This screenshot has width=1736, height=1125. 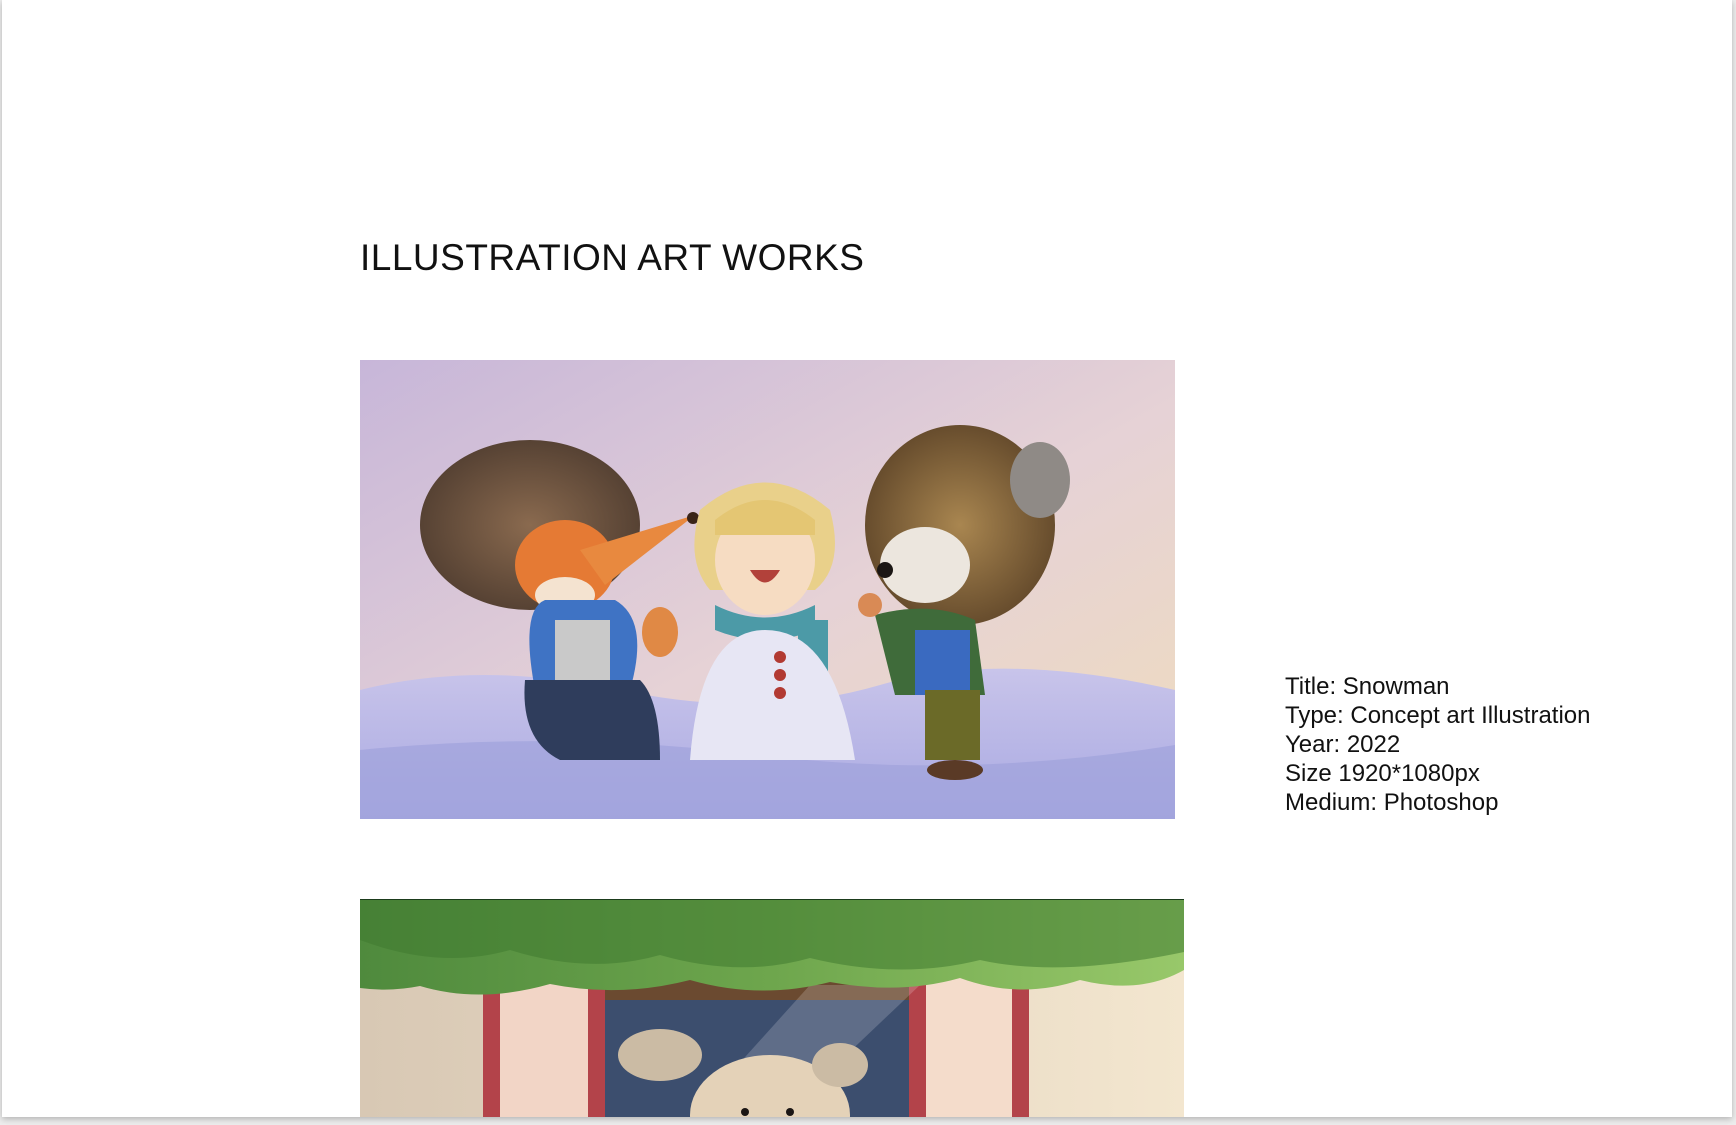 What do you see at coordinates (1382, 773) in the screenshot?
I see `artwork-size: Size 1920*1080px` at bounding box center [1382, 773].